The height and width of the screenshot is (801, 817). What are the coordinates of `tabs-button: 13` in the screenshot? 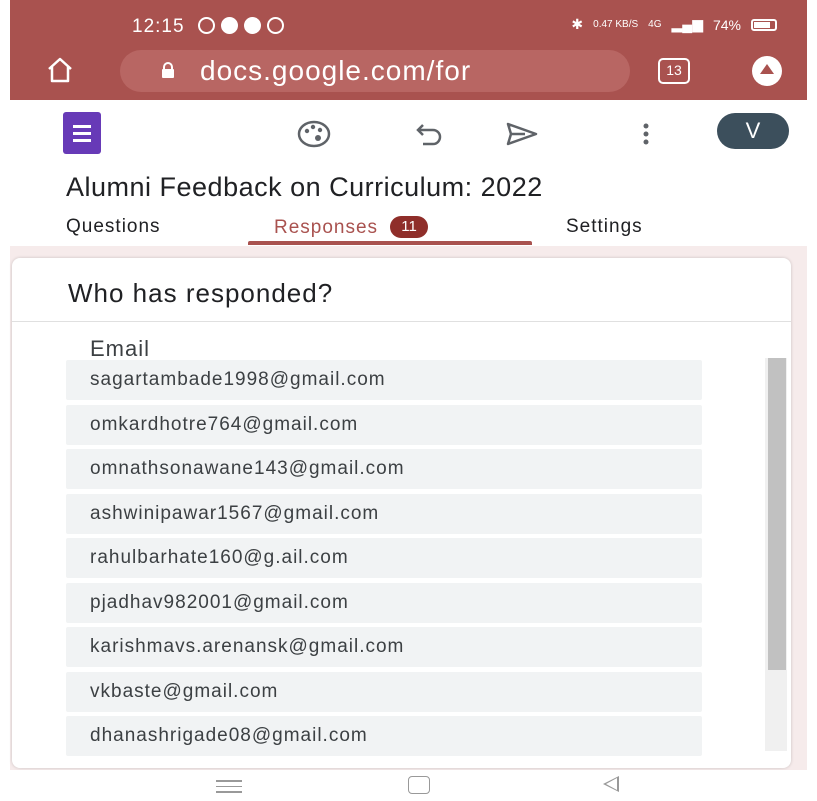 It's located at (674, 71).